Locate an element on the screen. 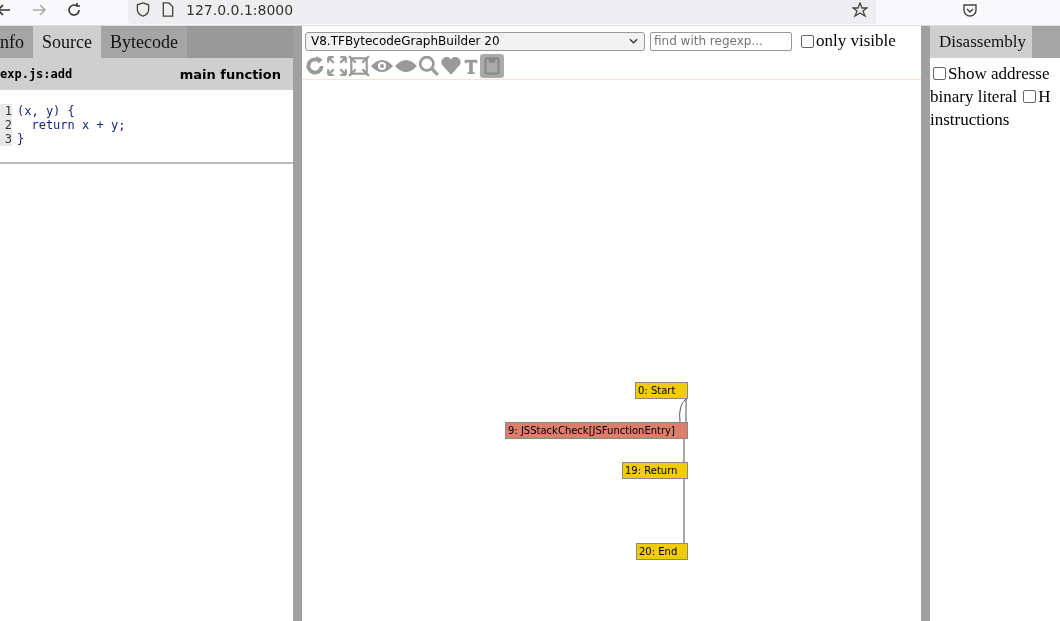 This screenshot has height=621, width=1060. code-line: return x + y; is located at coordinates (78, 125).